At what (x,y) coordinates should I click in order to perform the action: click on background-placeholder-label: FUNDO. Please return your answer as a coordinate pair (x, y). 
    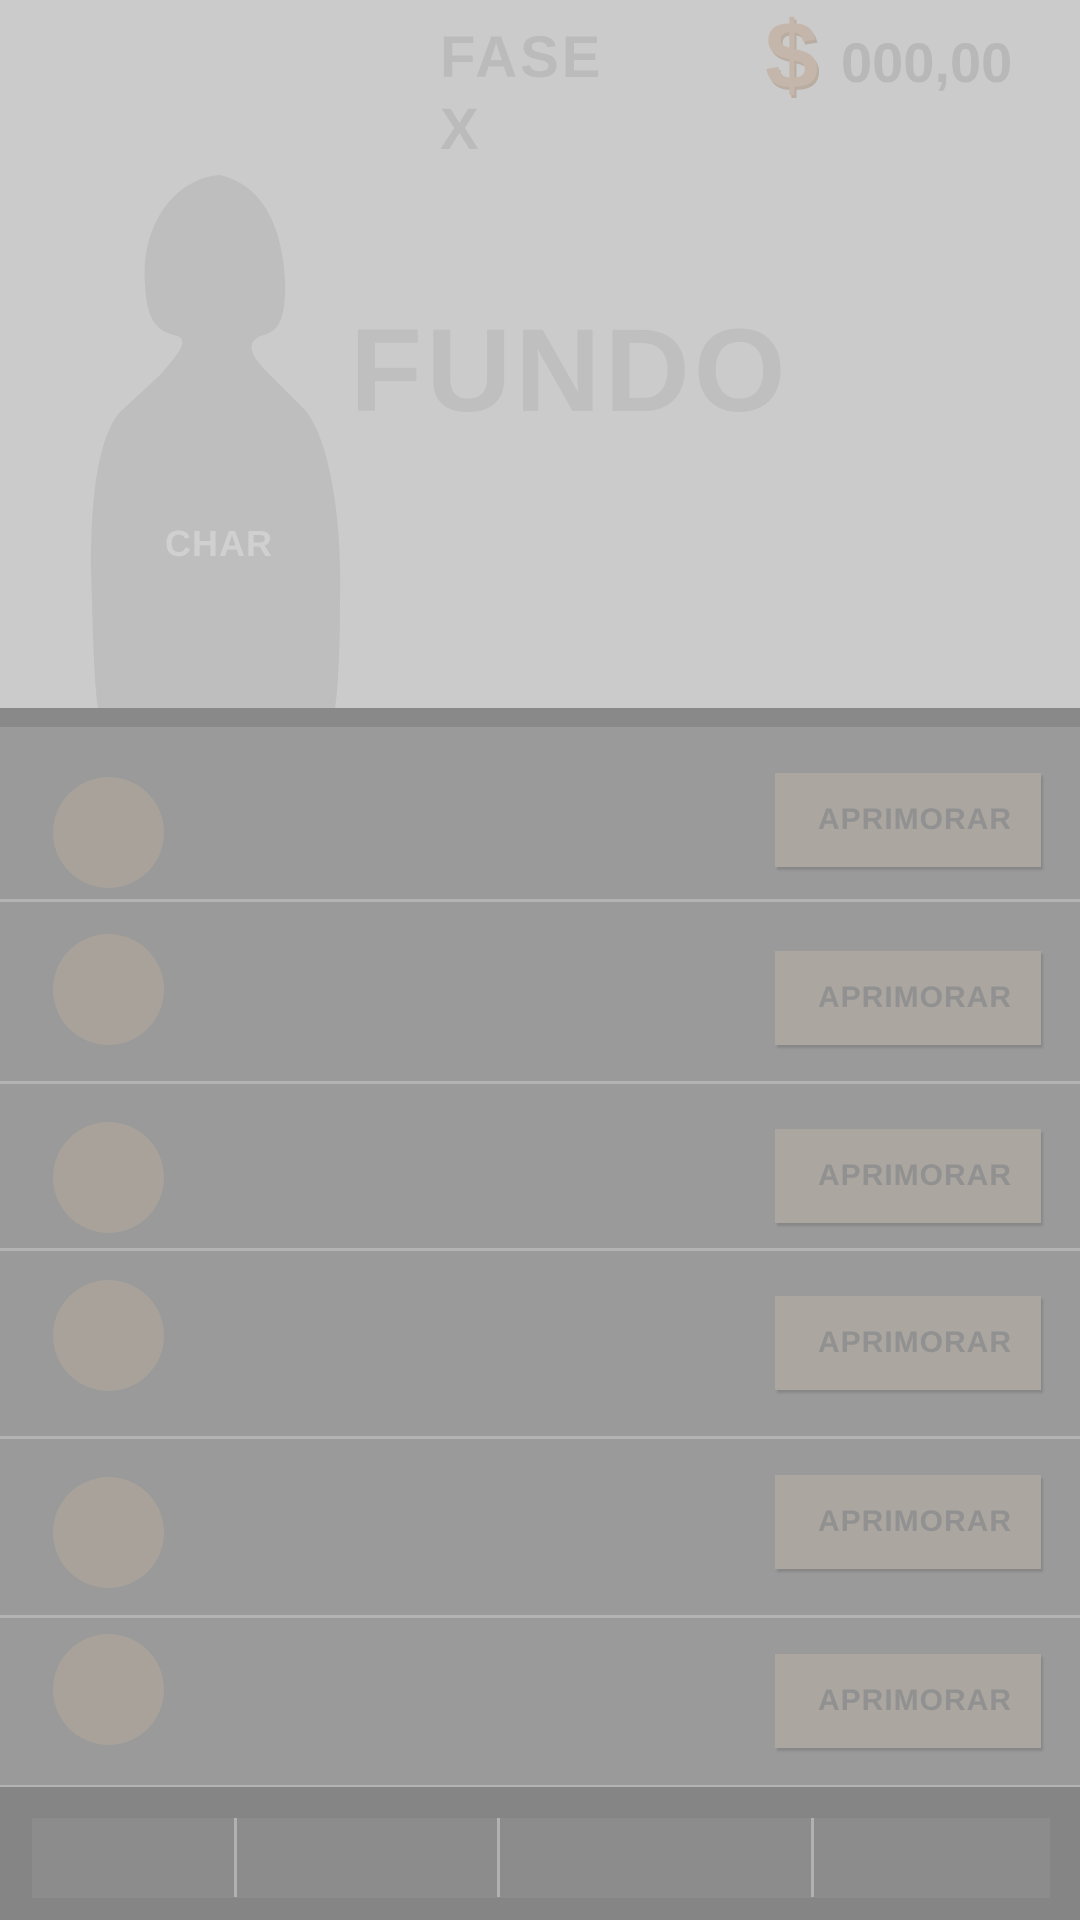
    Looking at the image, I should click on (570, 371).